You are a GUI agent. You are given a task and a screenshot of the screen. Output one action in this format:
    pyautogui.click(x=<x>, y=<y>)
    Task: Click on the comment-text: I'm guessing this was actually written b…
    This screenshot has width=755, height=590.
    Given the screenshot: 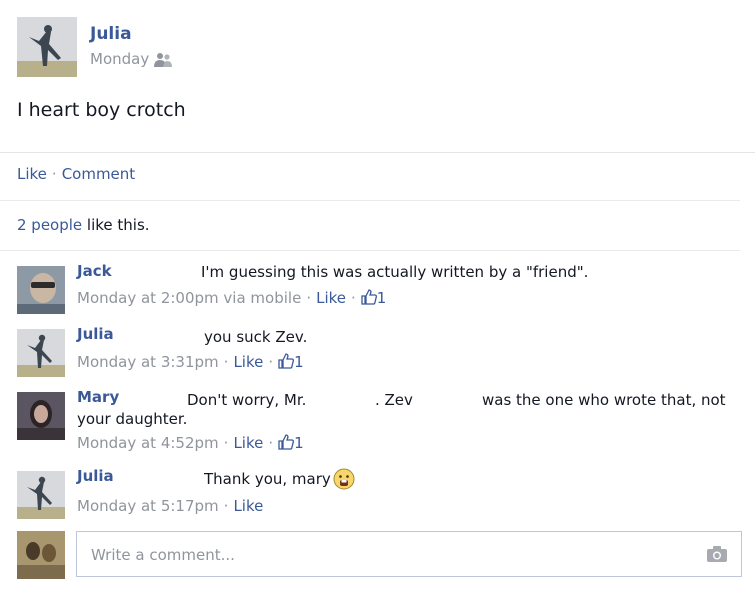 What is the action you would take?
    pyautogui.click(x=395, y=272)
    